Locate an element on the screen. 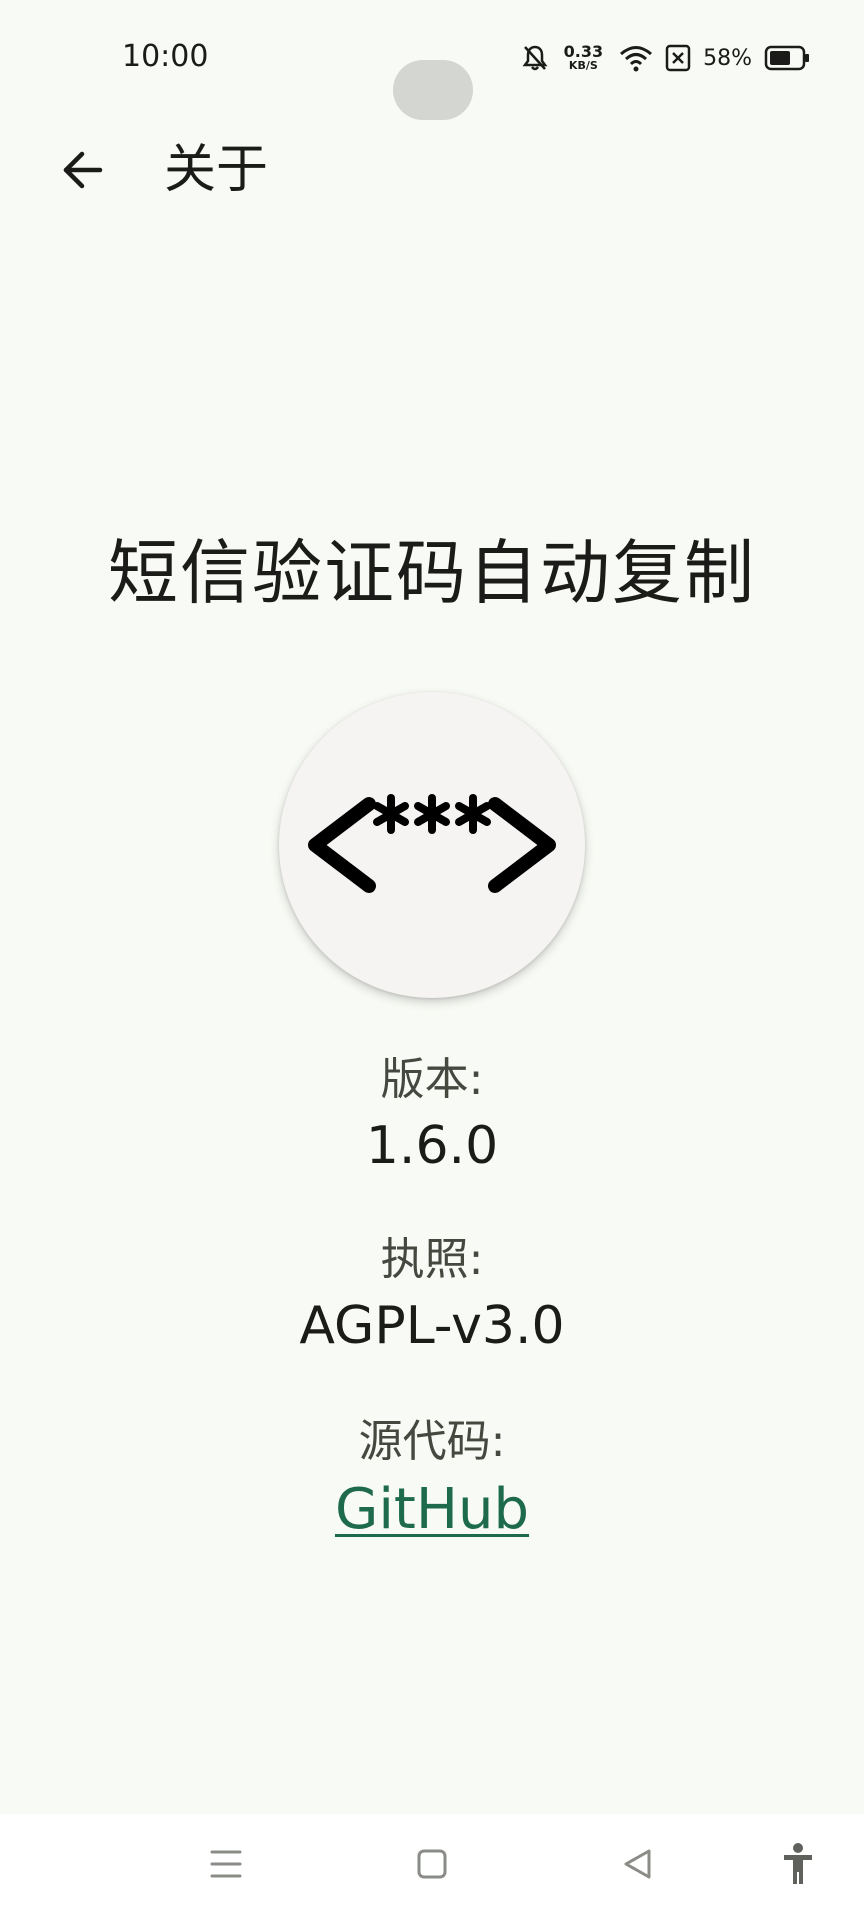  arrow-left-icon is located at coordinates (82, 172).